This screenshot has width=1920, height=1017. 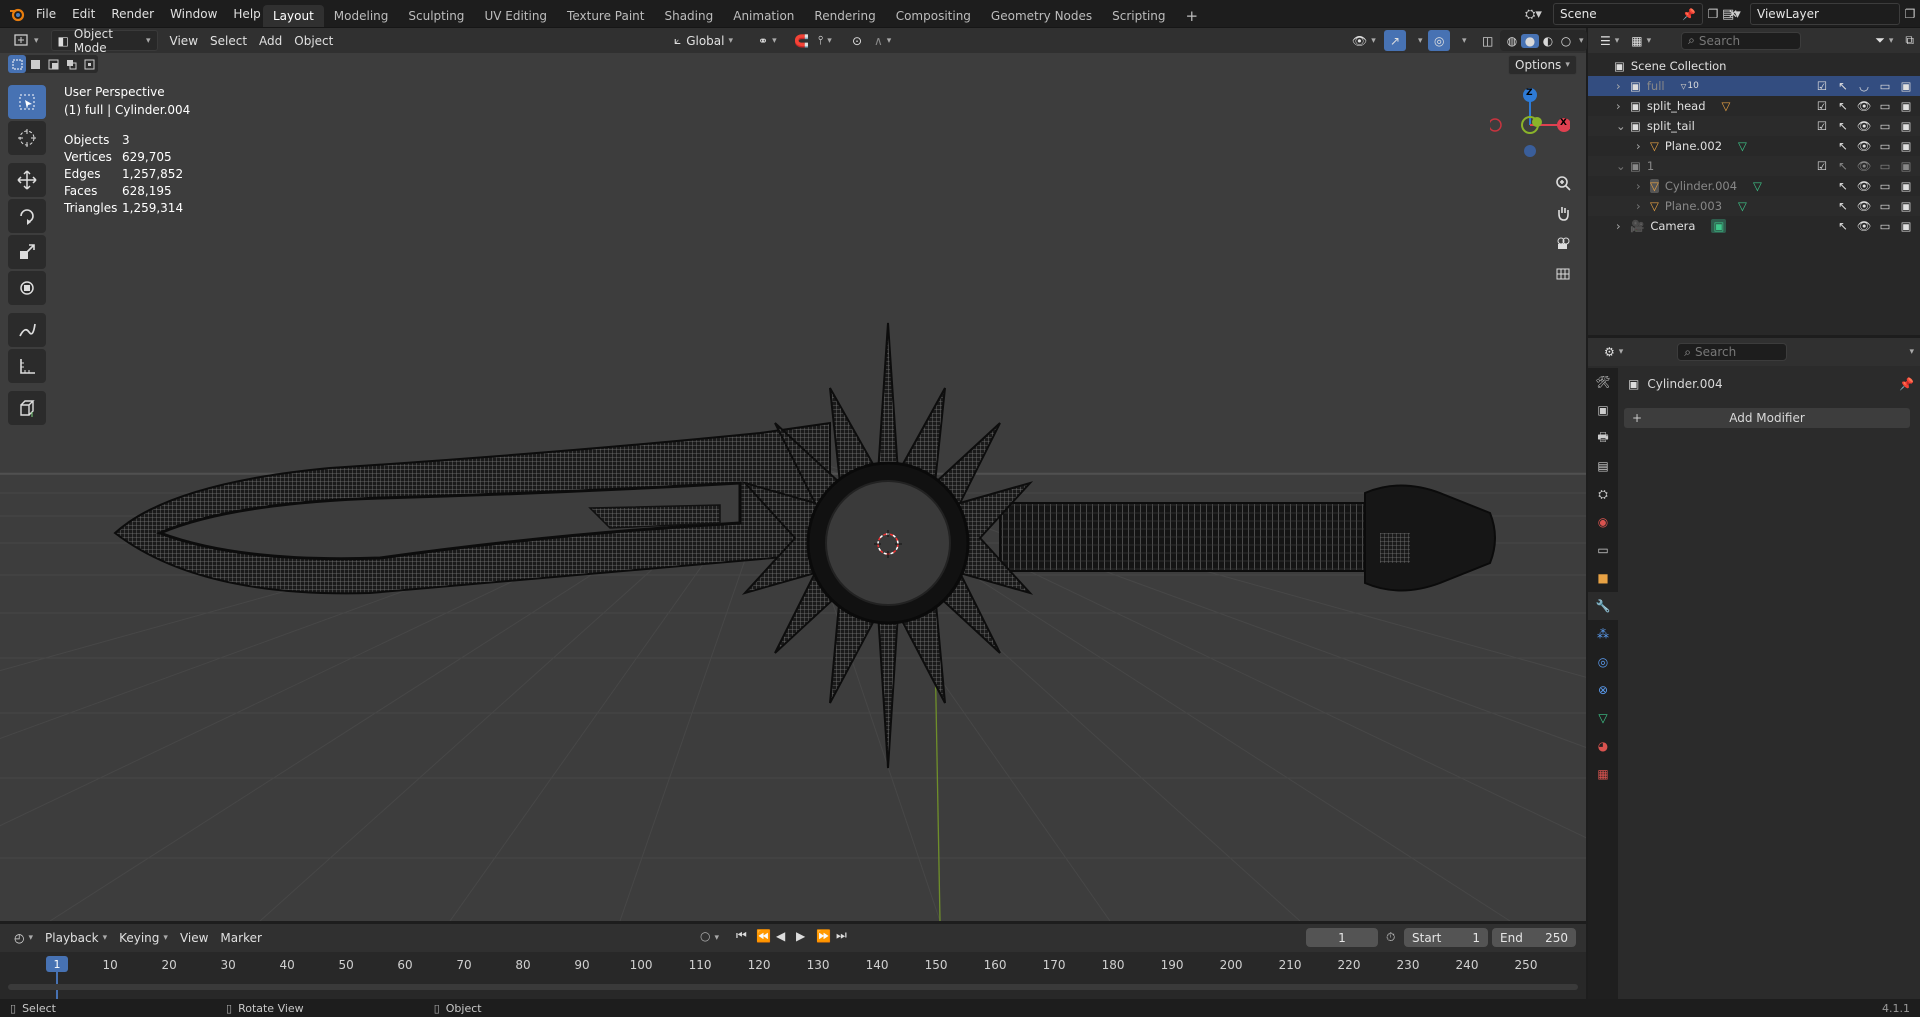 What do you see at coordinates (1754, 226) in the screenshot?
I see `outliner-row-camera: › 🎥 Camera ▣ ↖ 👁 ▭ ▣` at bounding box center [1754, 226].